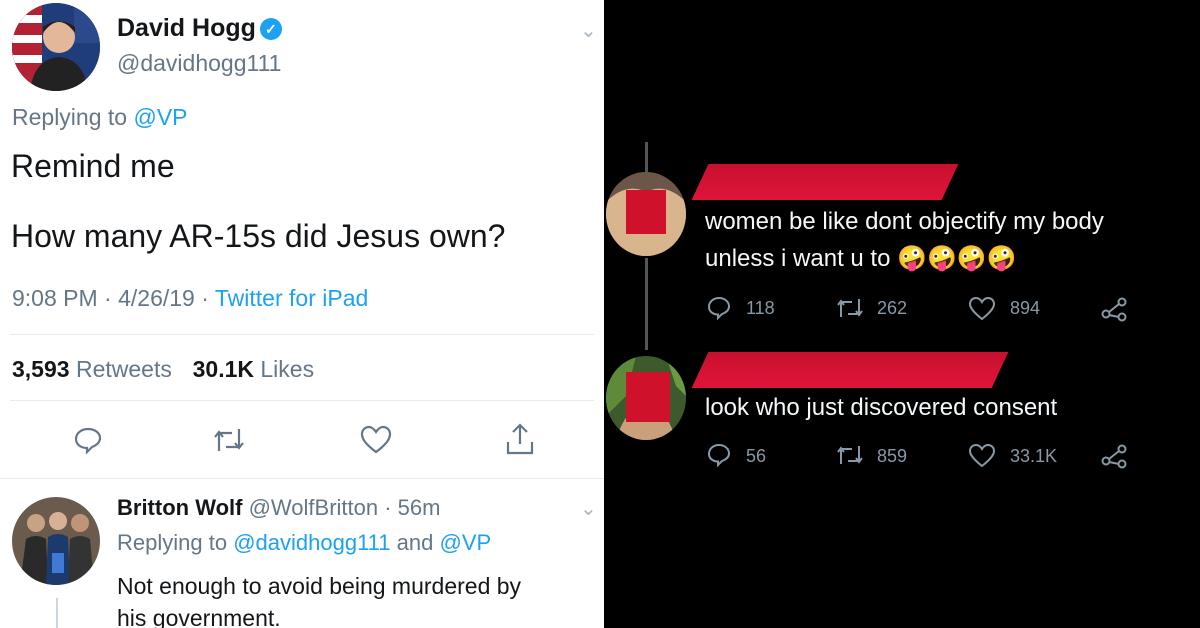 Image resolution: width=1200 pixels, height=628 pixels. What do you see at coordinates (957, 258) in the screenshot?
I see `zany-face-emojis: 🤪🤪🤪🤪` at bounding box center [957, 258].